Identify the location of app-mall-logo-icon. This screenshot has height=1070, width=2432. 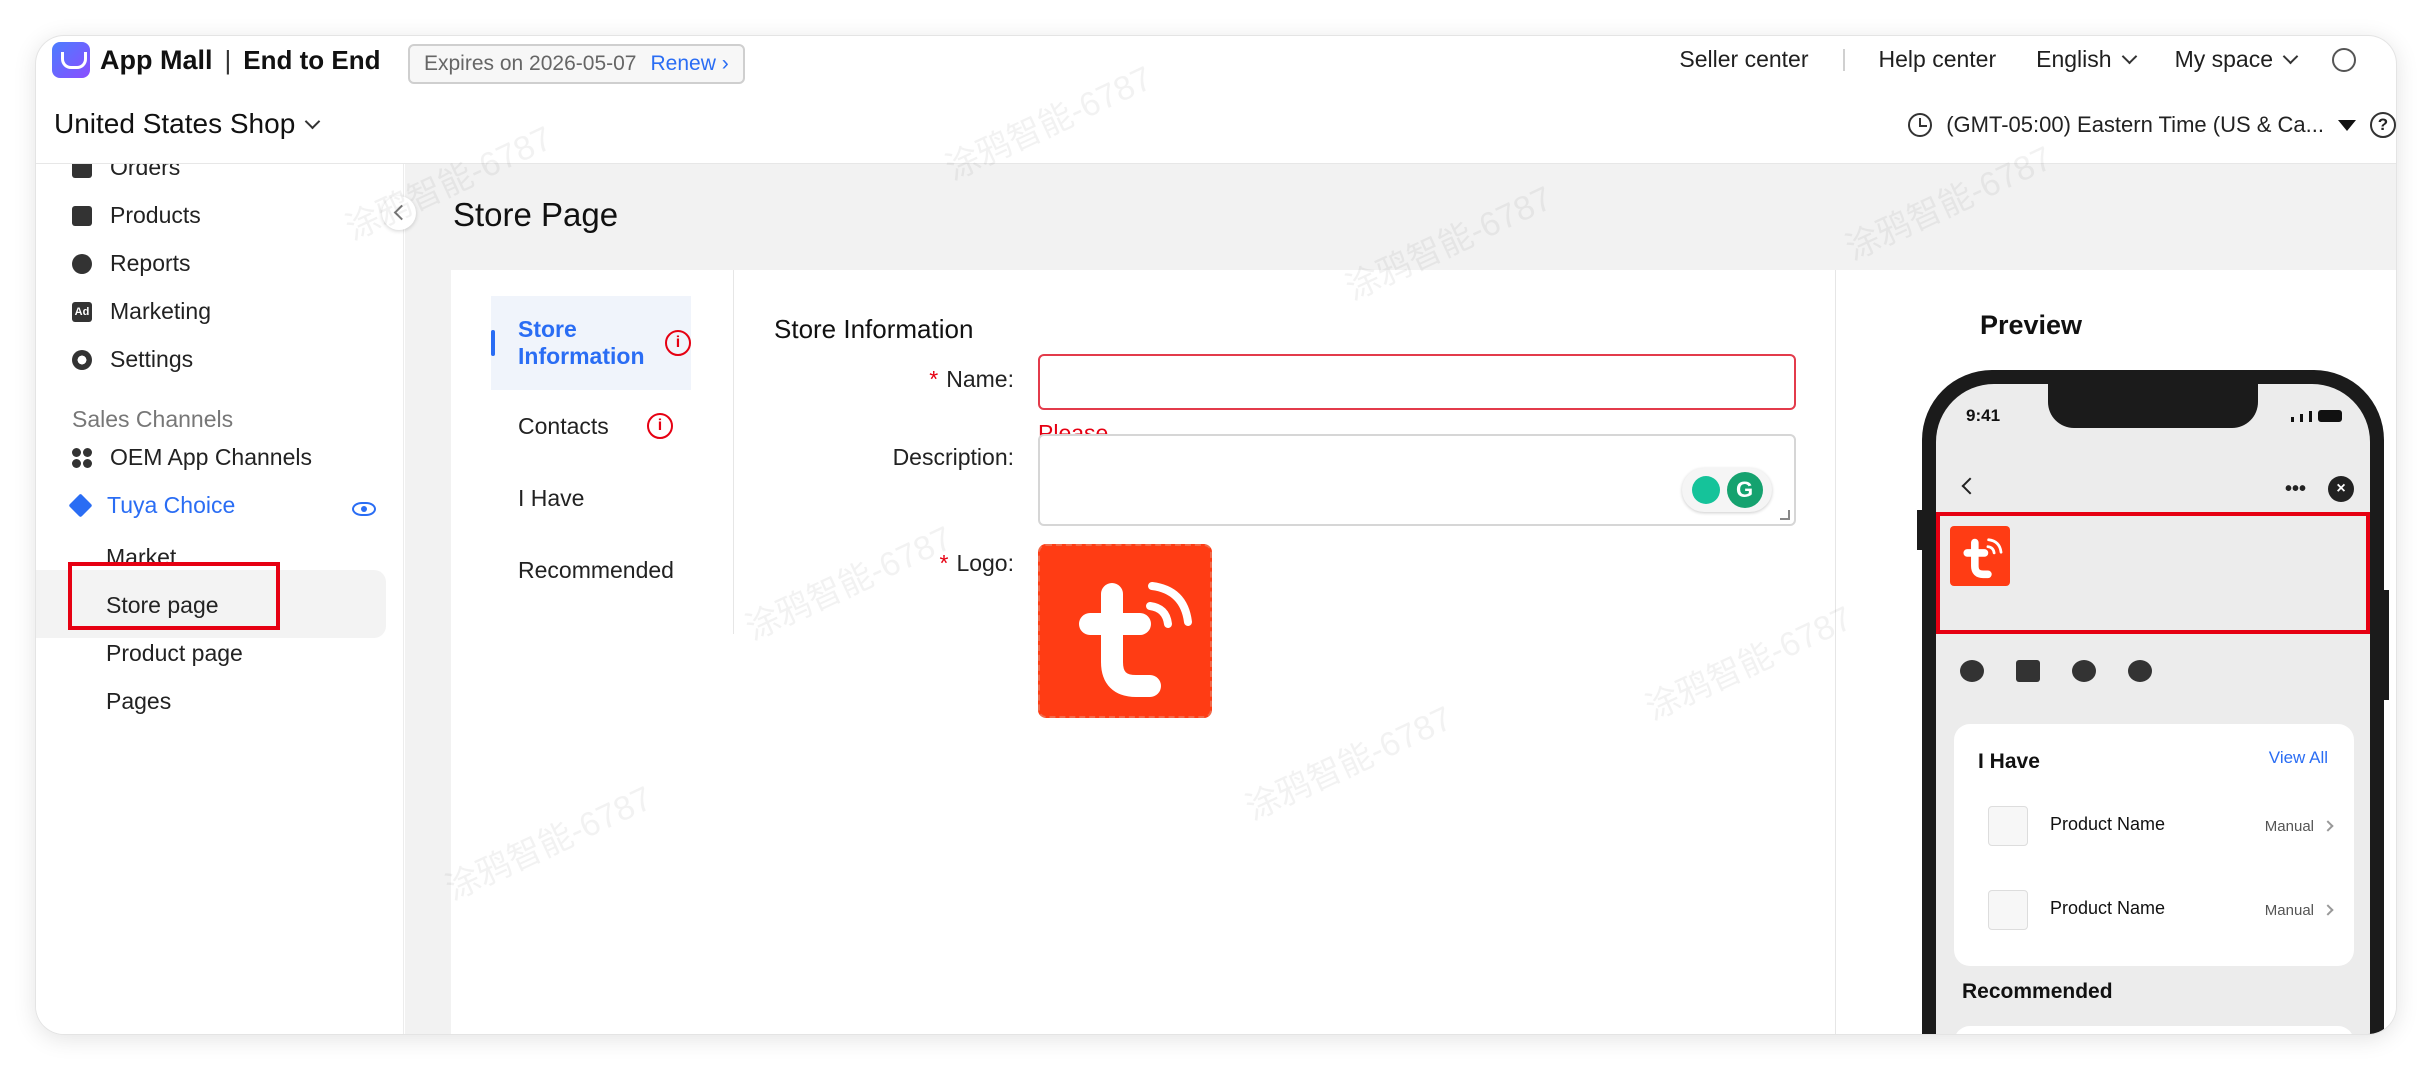
(71, 60).